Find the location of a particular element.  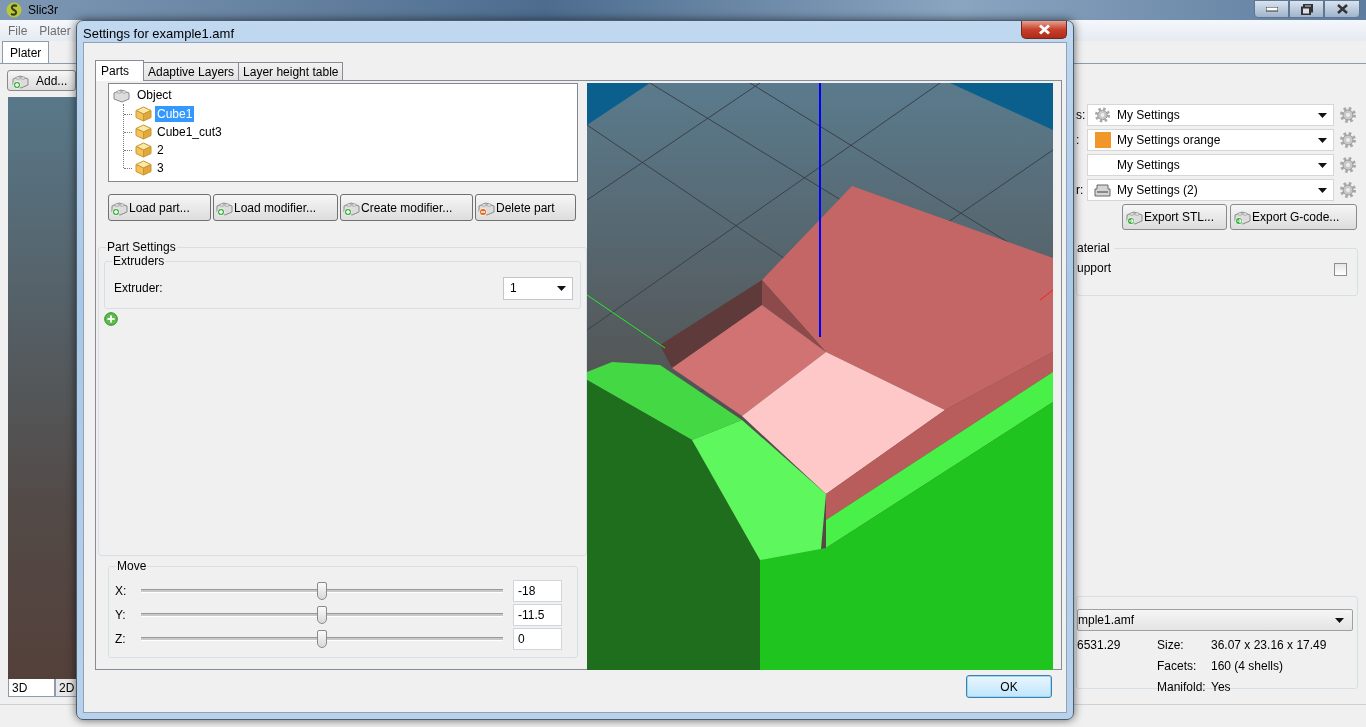

info-label: Size: is located at coordinates (1171, 644).